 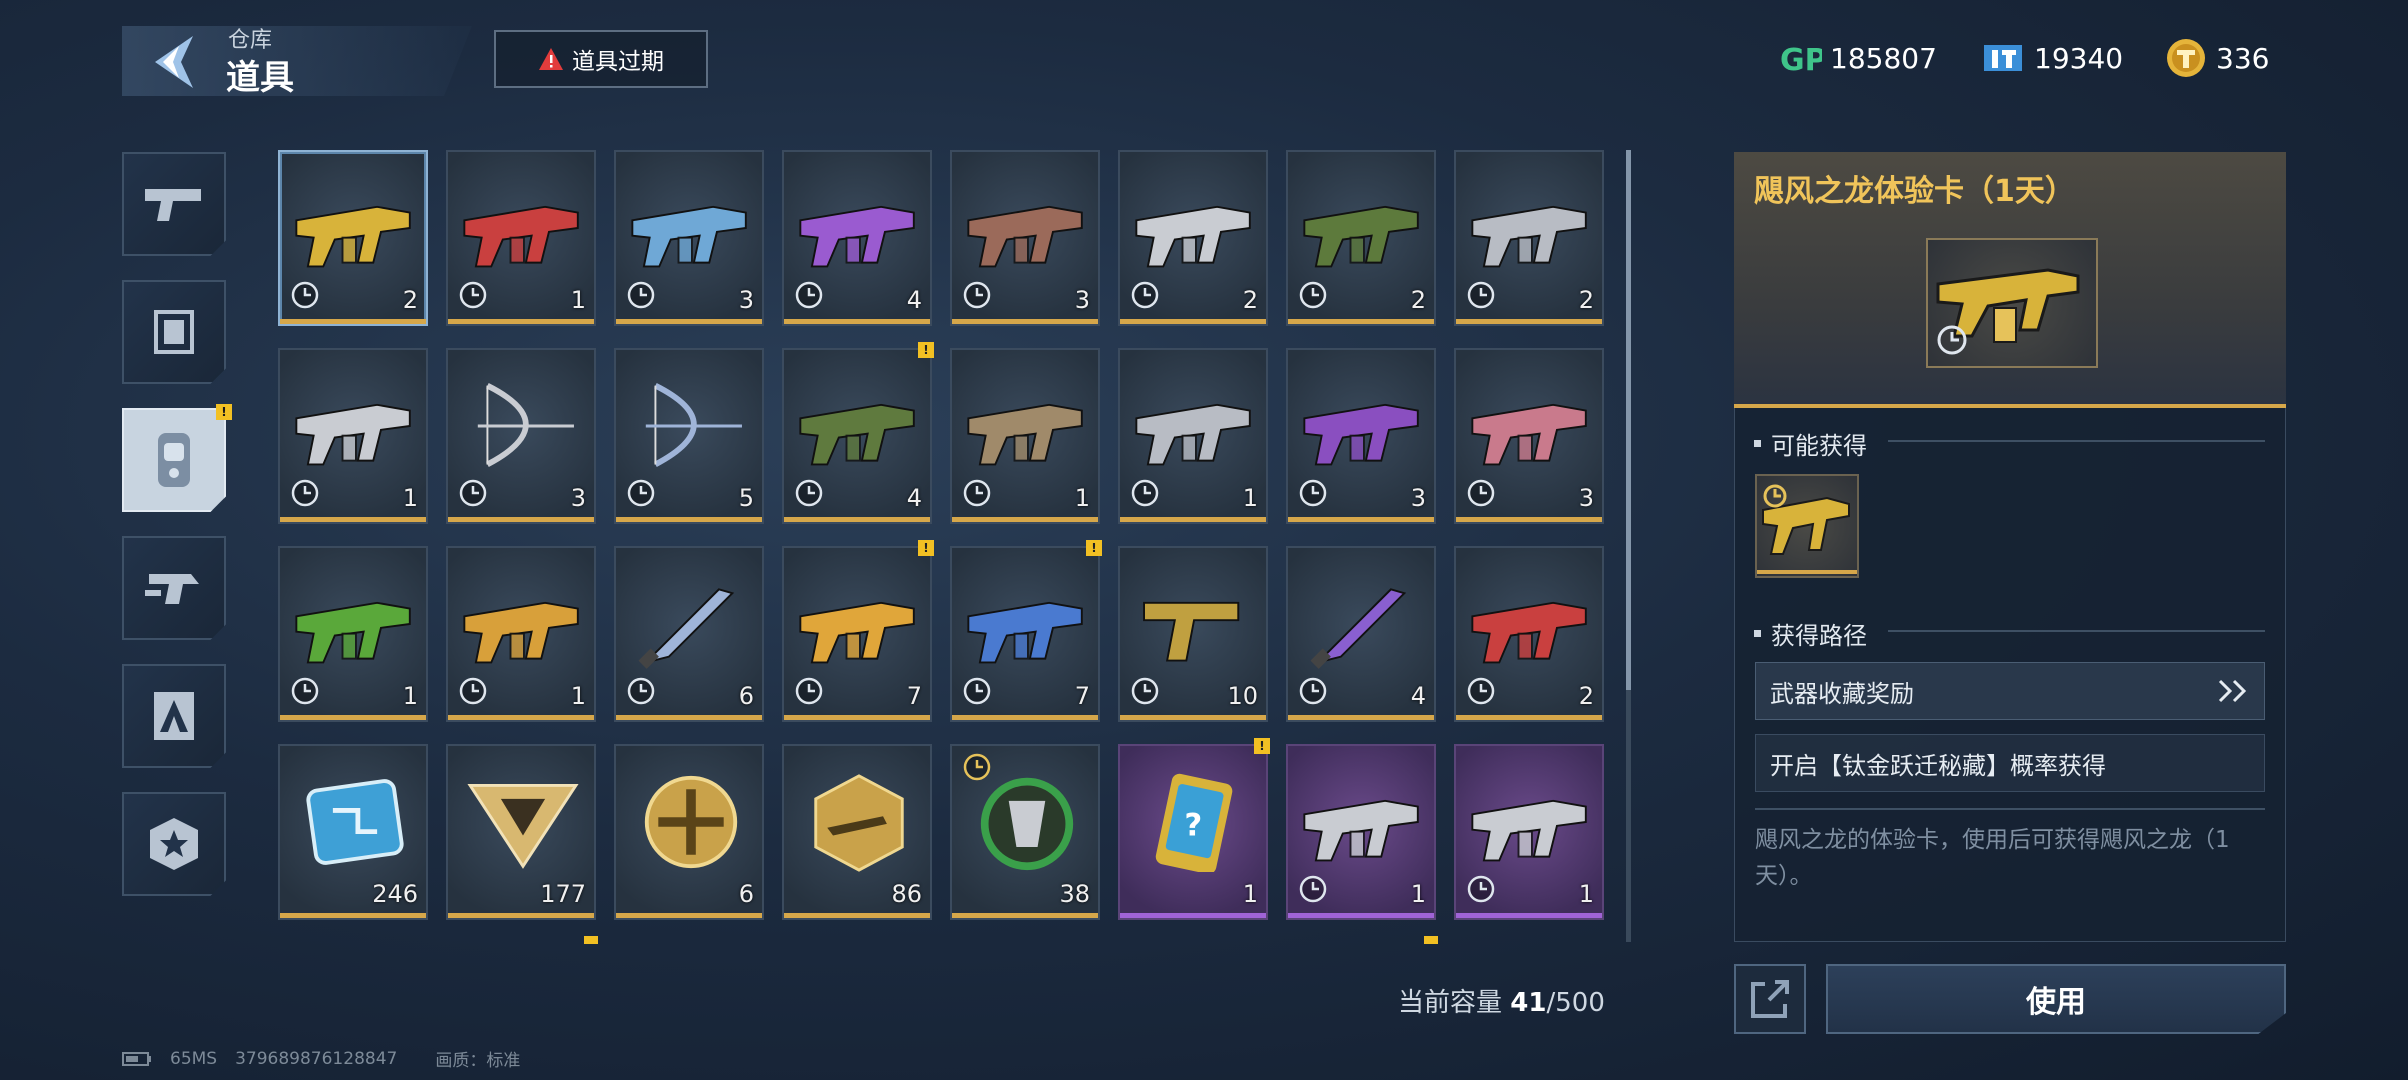 What do you see at coordinates (174, 460) in the screenshot?
I see `tab-items` at bounding box center [174, 460].